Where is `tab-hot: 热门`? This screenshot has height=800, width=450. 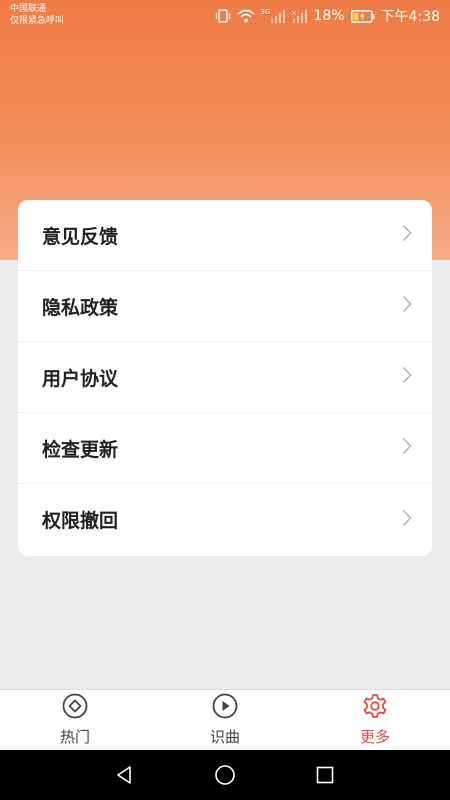
tab-hot: 热门 is located at coordinates (75, 720).